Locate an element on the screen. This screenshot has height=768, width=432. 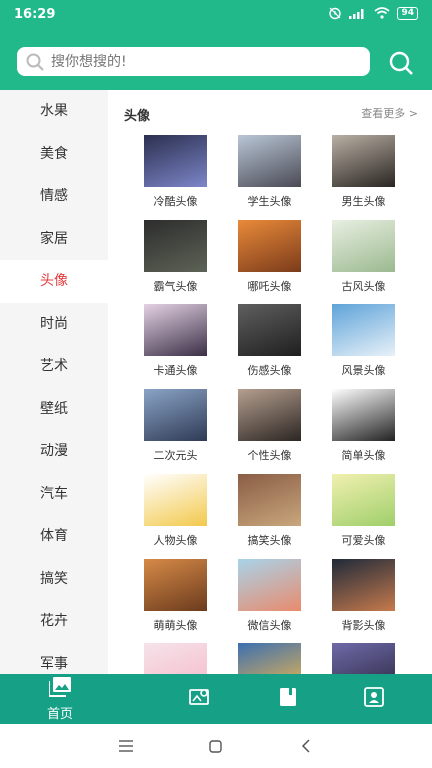
avatar-category-card: 风景头像 is located at coordinates (364, 341).